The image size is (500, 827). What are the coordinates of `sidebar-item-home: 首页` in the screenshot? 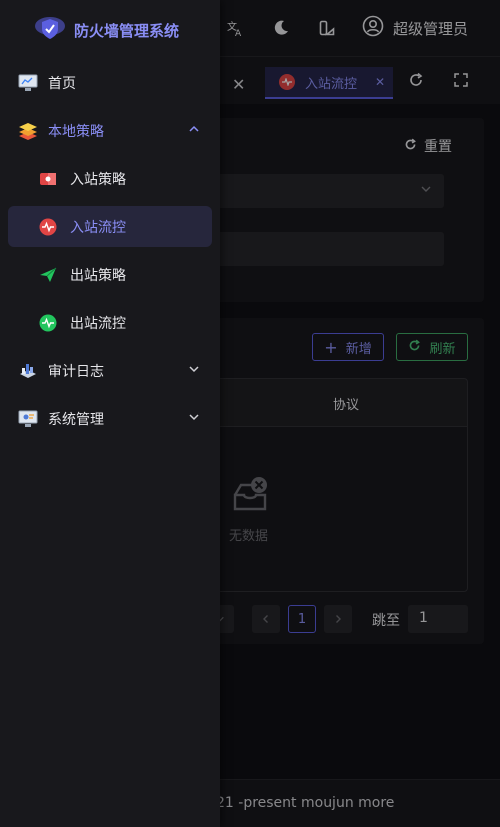 It's located at (110, 82).